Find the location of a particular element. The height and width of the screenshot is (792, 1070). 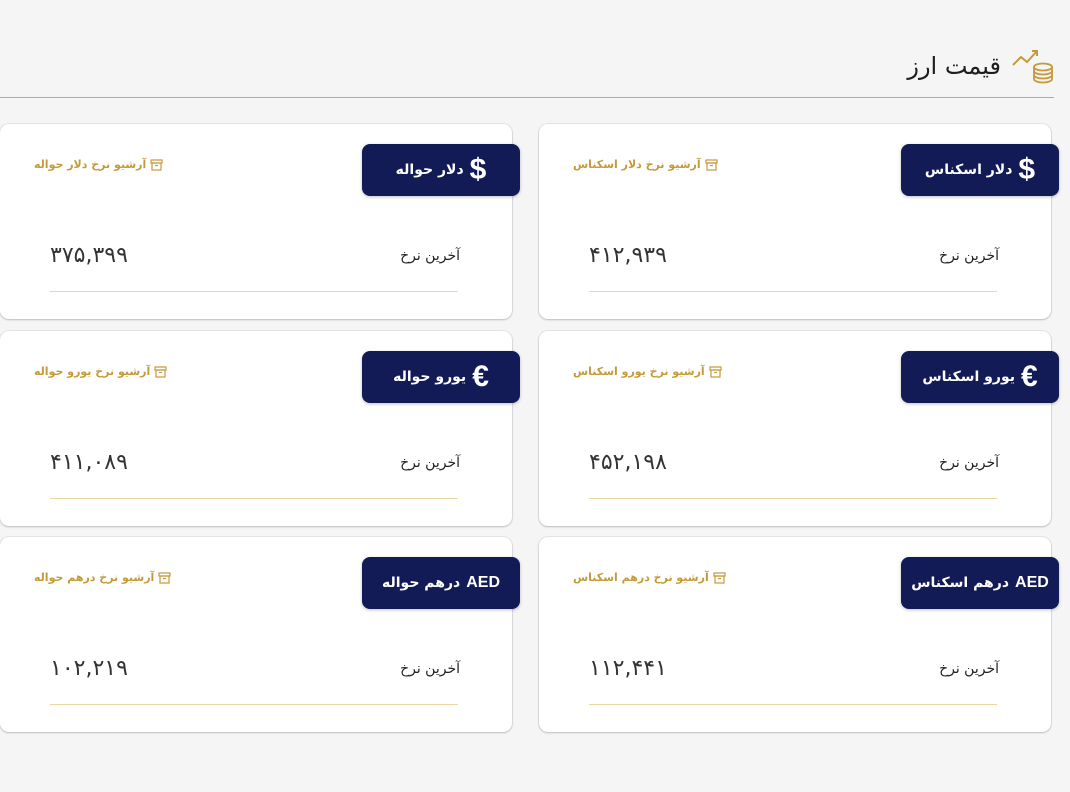

archive-link: آرشیو نرخ دلار اسکناس is located at coordinates (645, 164).